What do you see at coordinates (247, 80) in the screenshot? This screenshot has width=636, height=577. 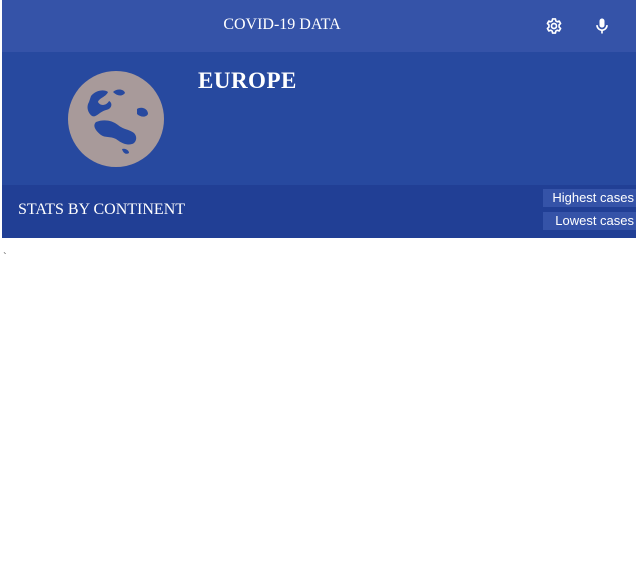 I see `region-title: EUROPE` at bounding box center [247, 80].